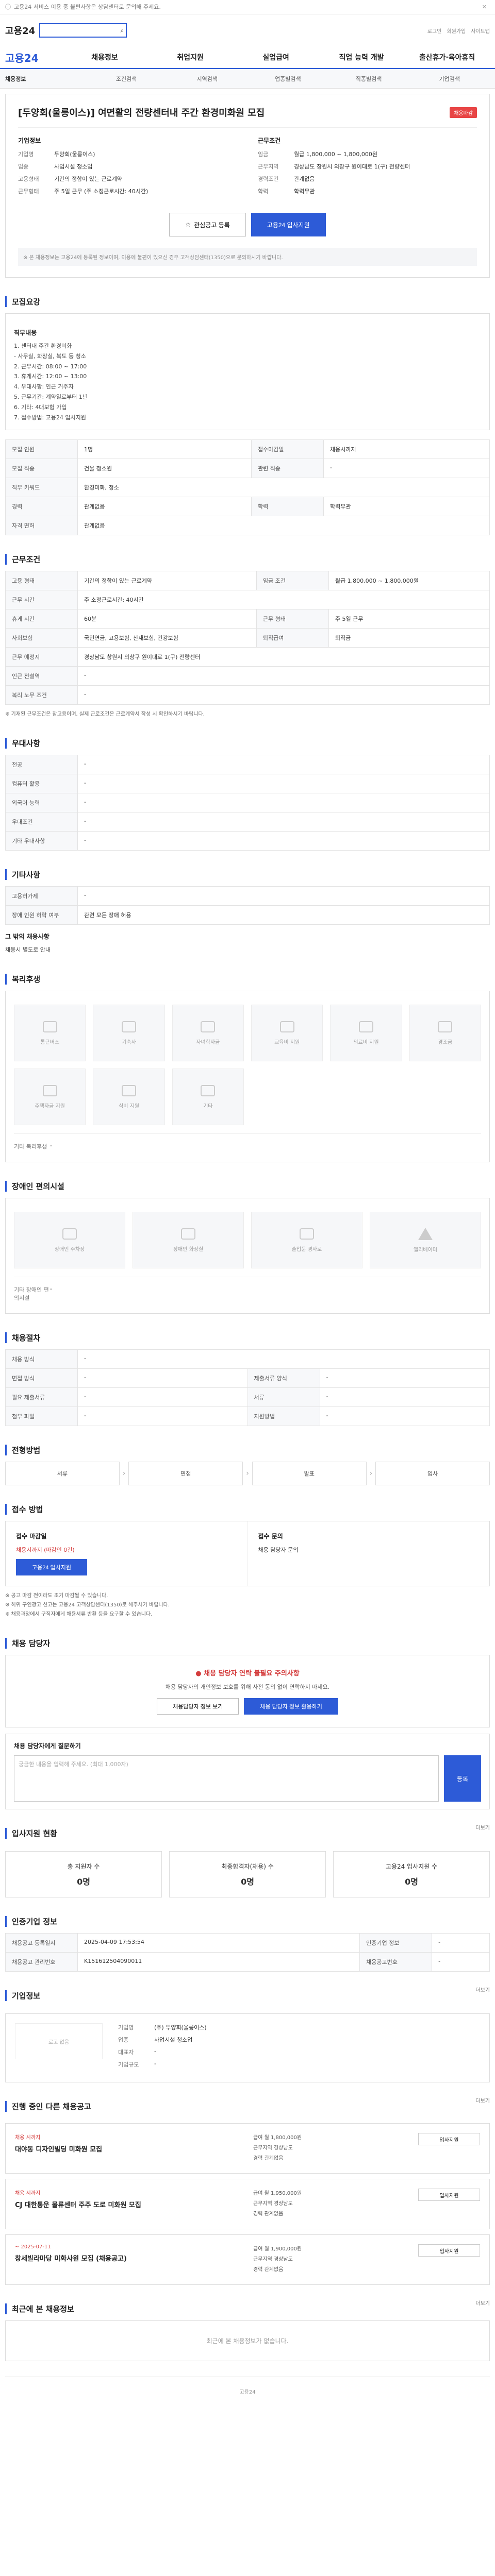 Image resolution: width=495 pixels, height=2576 pixels. What do you see at coordinates (268, 179) in the screenshot?
I see `kv-key: 경력조건` at bounding box center [268, 179].